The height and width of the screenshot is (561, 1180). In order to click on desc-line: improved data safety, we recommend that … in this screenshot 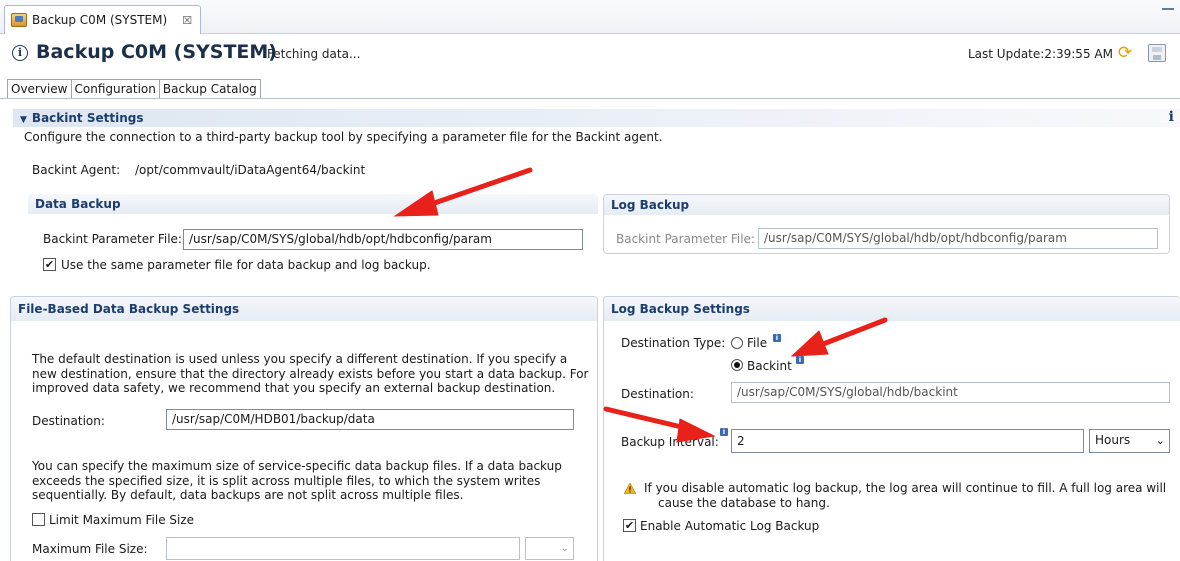, I will do `click(294, 388)`.